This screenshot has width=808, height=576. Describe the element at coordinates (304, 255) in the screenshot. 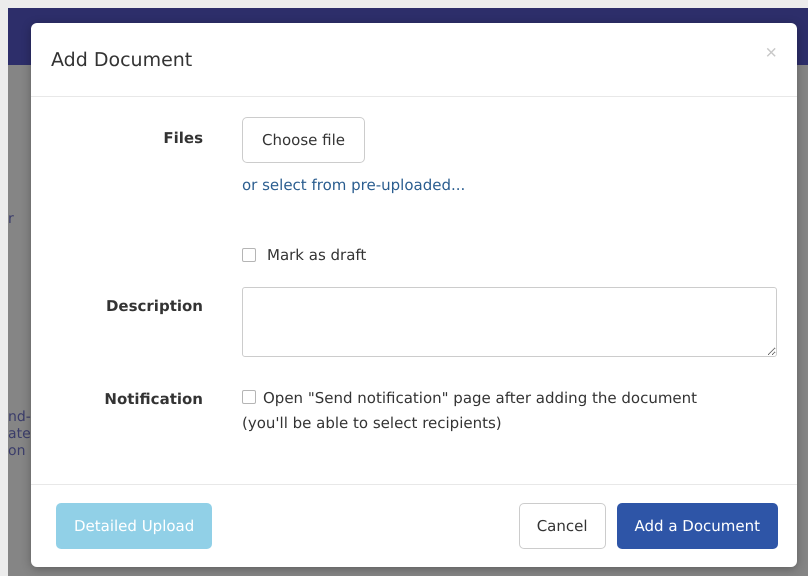

I see `draft-checkbox: Mark as draft` at that location.